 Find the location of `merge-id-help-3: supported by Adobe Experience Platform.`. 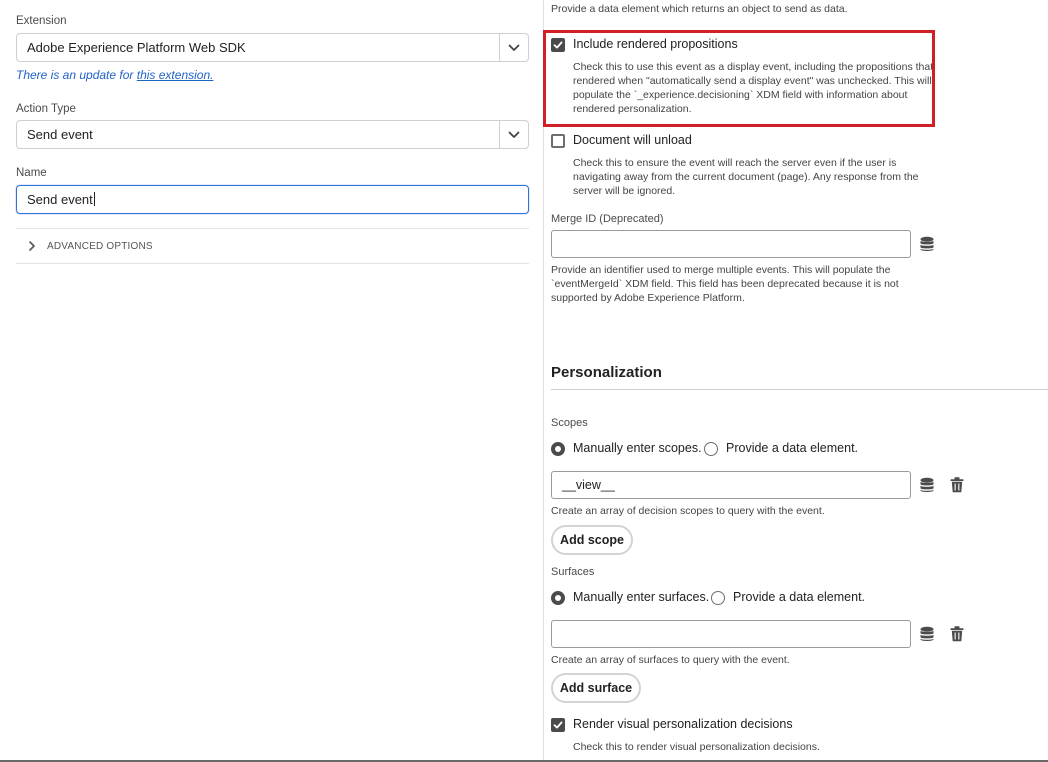

merge-id-help-3: supported by Adobe Experience Platform. is located at coordinates (648, 298).